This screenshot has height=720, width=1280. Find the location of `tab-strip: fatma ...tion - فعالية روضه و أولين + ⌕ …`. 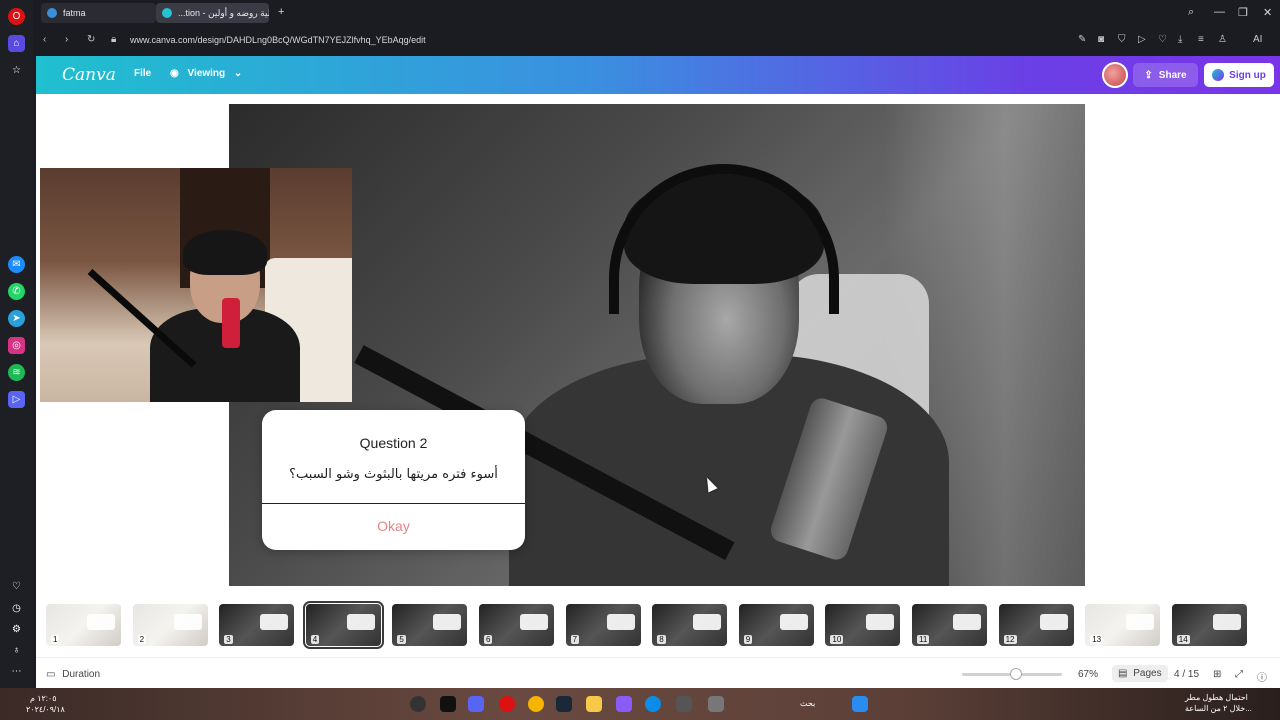

tab-strip: fatma ...tion - فعالية روضه و أولين + ⌕ … is located at coordinates (656, 13).